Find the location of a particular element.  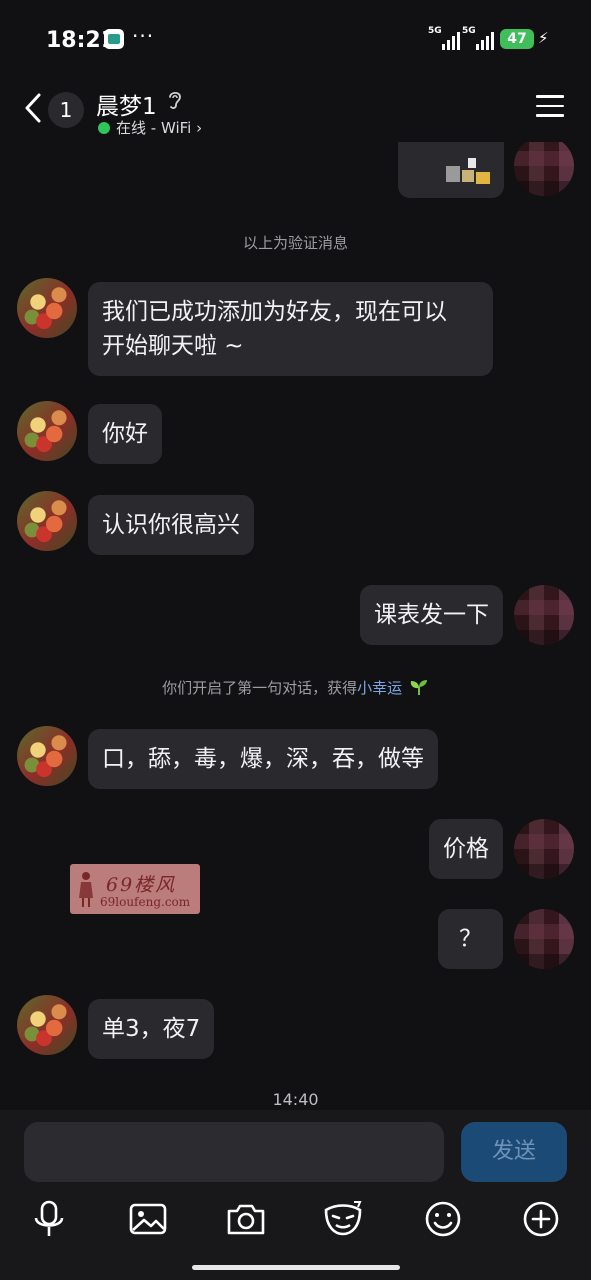

message-bubble-incoming: 认识你很高兴 is located at coordinates (171, 525).